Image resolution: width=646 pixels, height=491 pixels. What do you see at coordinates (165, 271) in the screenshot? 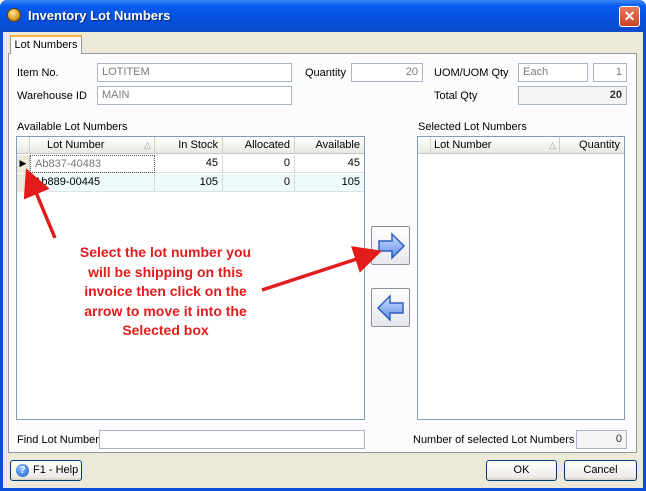
I see `annotation-line: will be shipping on this` at bounding box center [165, 271].